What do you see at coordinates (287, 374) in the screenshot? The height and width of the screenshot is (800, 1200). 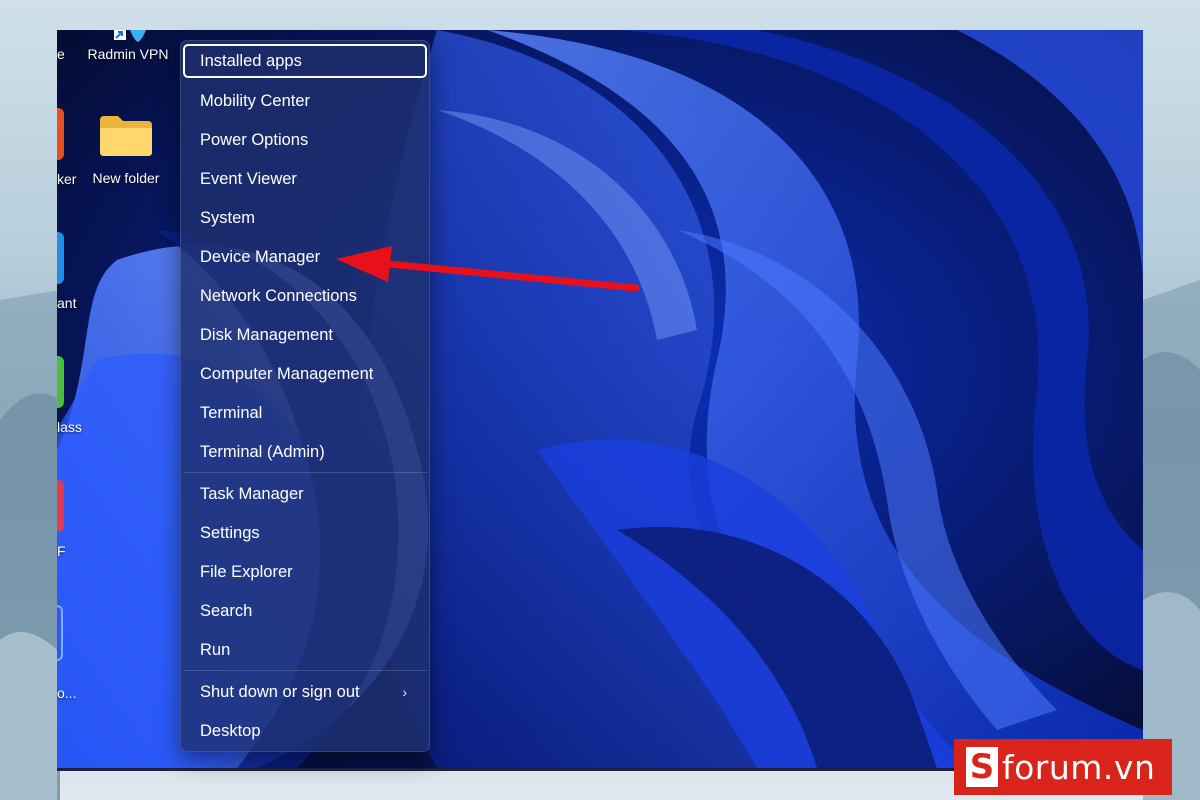 I see `menu-item-label: Computer Management` at bounding box center [287, 374].